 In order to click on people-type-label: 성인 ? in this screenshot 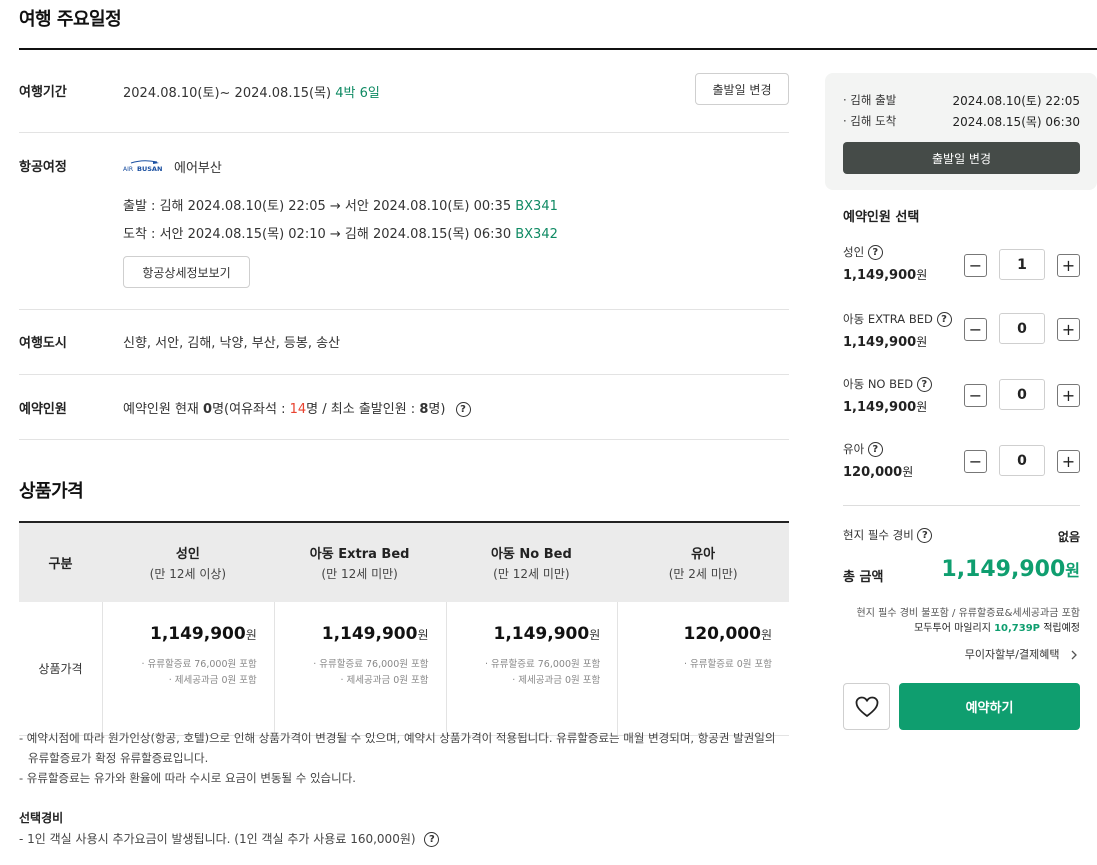, I will do `click(863, 252)`.